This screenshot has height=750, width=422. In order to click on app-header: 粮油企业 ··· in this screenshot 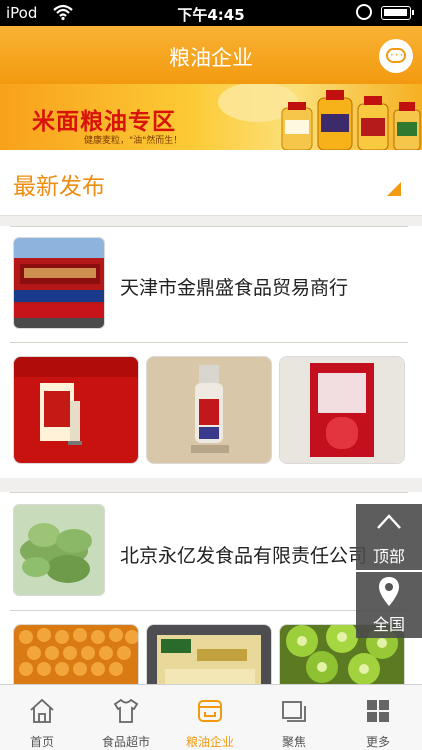, I will do `click(211, 55)`.